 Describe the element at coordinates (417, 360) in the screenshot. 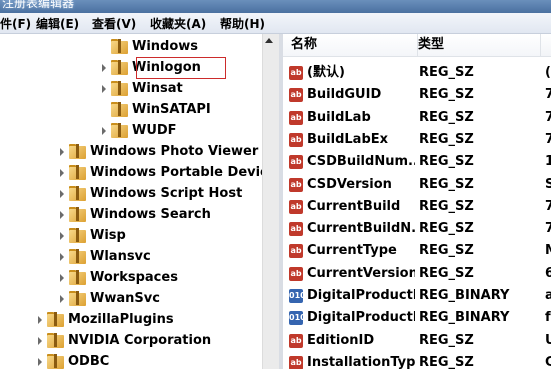

I see `list-item: ab InstallationType REG_SZ C` at that location.